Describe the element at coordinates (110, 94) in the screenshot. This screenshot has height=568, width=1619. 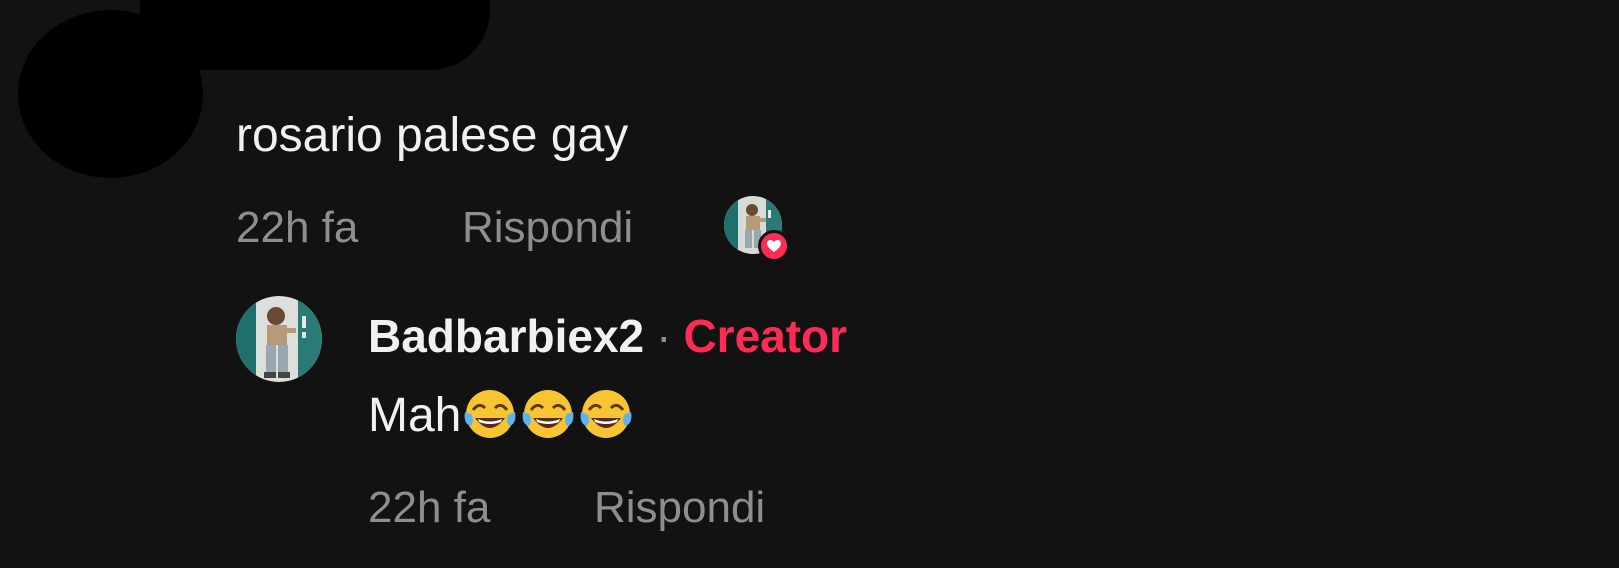
I see `redaction-blot-avatar` at that location.